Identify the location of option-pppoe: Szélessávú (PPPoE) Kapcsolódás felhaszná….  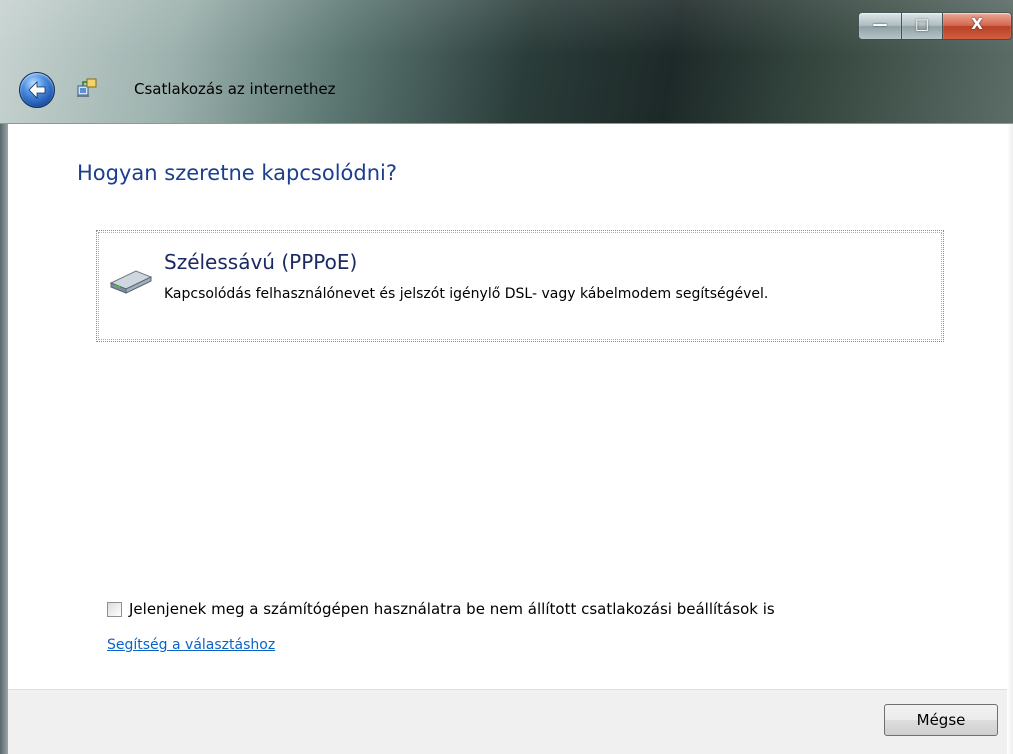
(520, 286).